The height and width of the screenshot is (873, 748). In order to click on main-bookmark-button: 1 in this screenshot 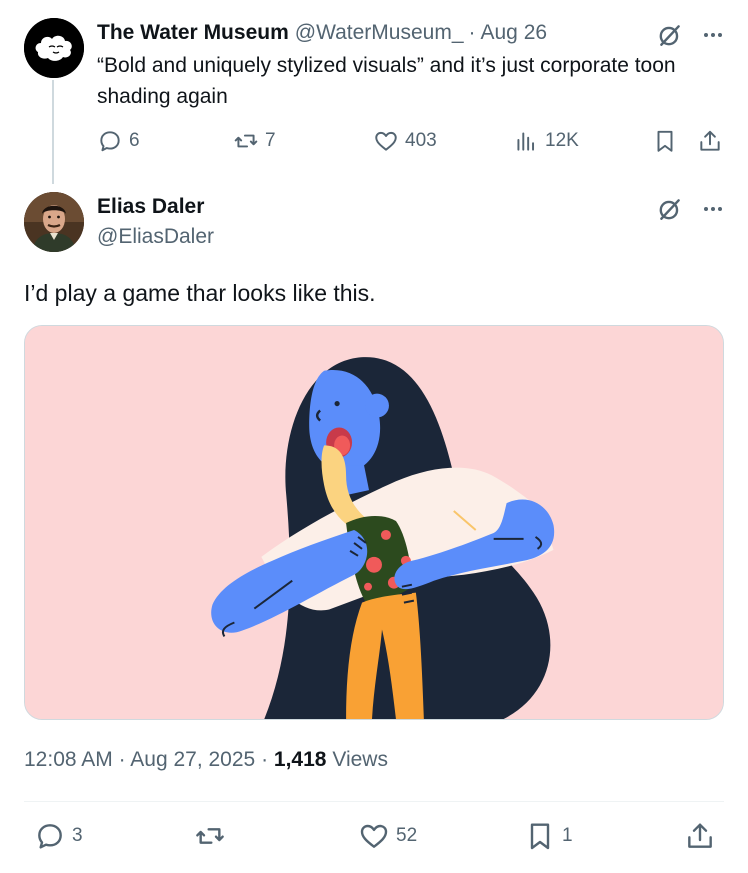, I will do `click(548, 836)`.